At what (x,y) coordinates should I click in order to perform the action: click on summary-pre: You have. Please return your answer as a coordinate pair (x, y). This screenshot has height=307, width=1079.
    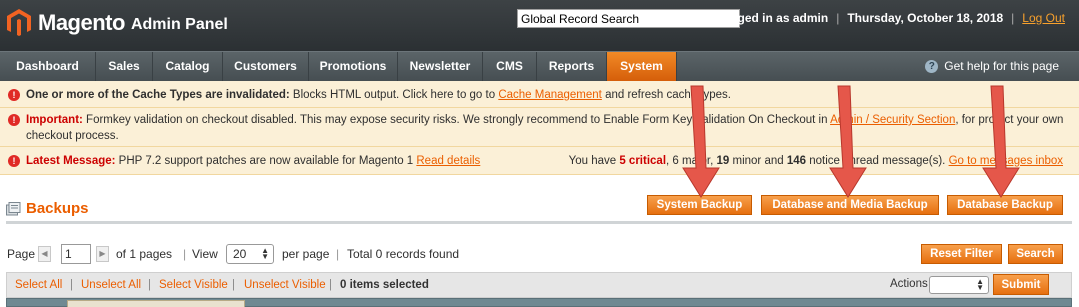
    Looking at the image, I should click on (594, 161).